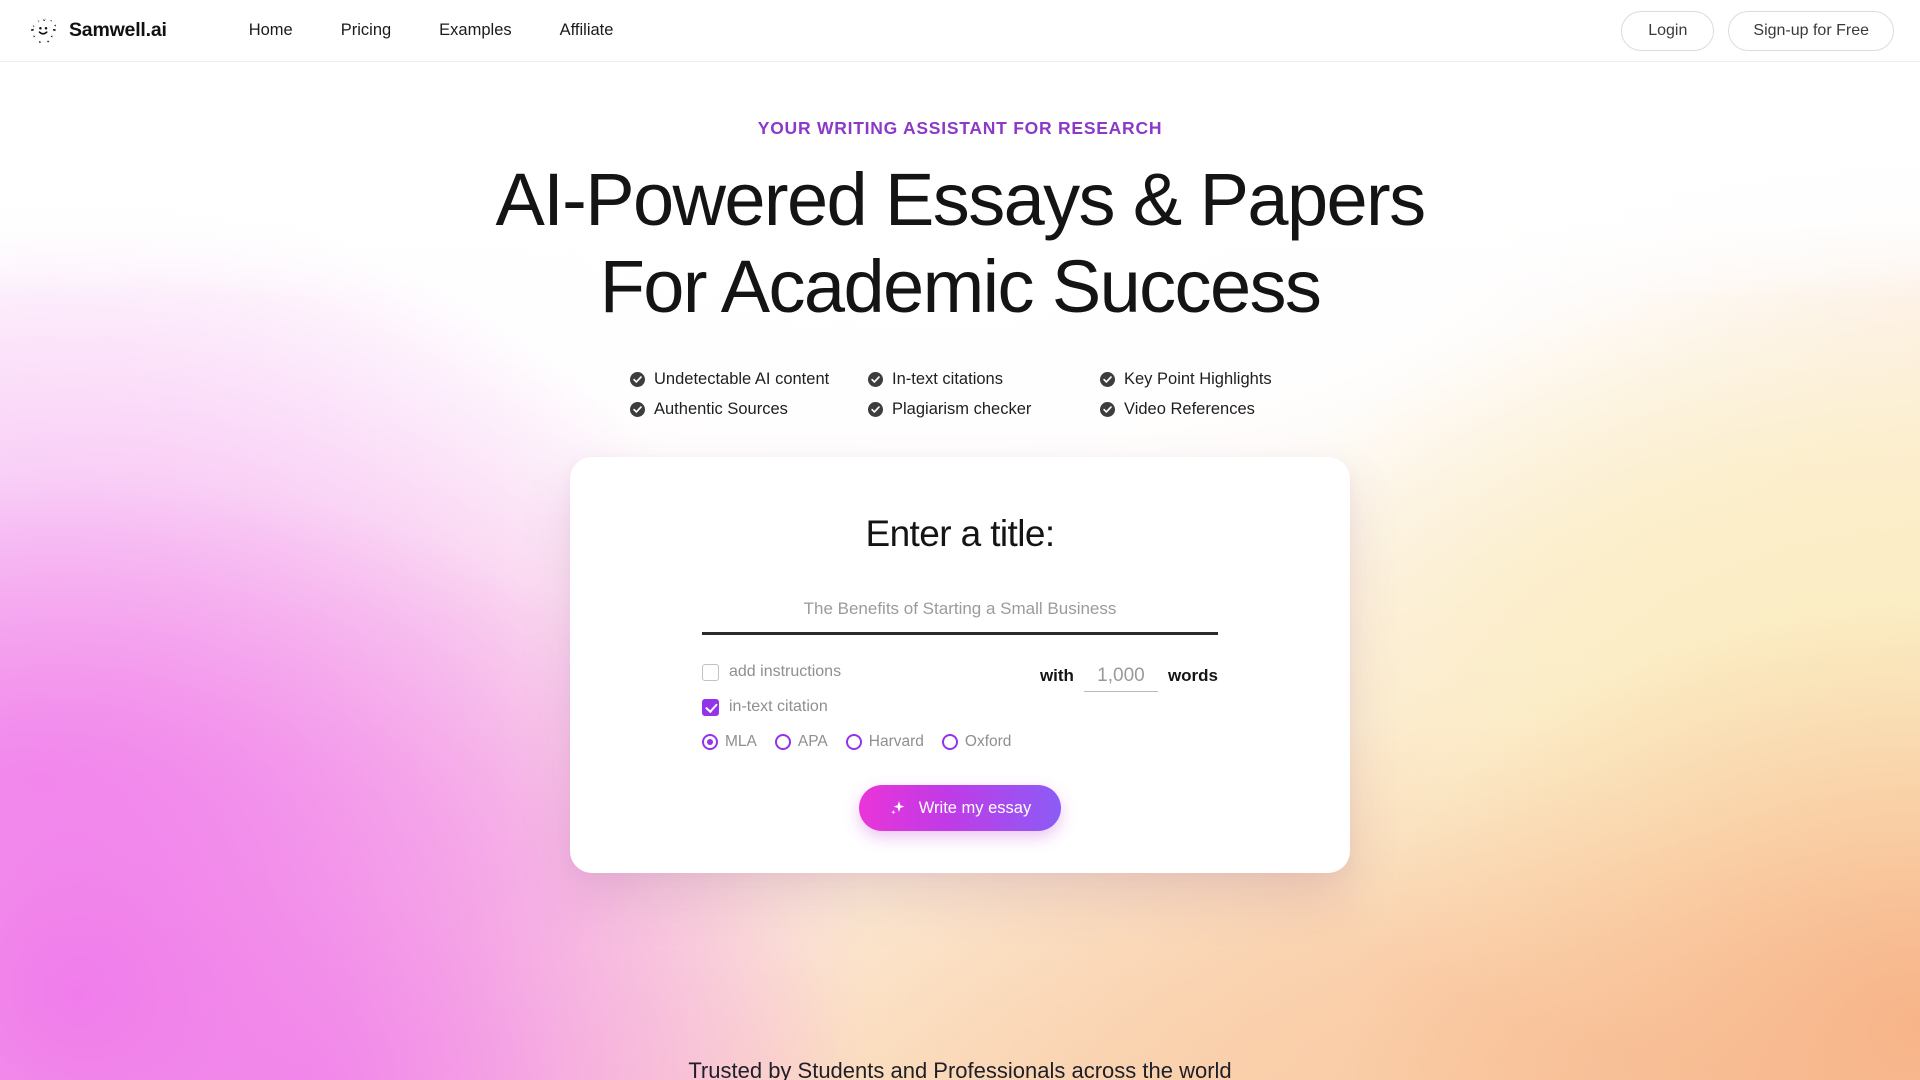 The width and height of the screenshot is (1920, 1080). Describe the element at coordinates (710, 672) in the screenshot. I see `add-instructions-checkbox` at that location.